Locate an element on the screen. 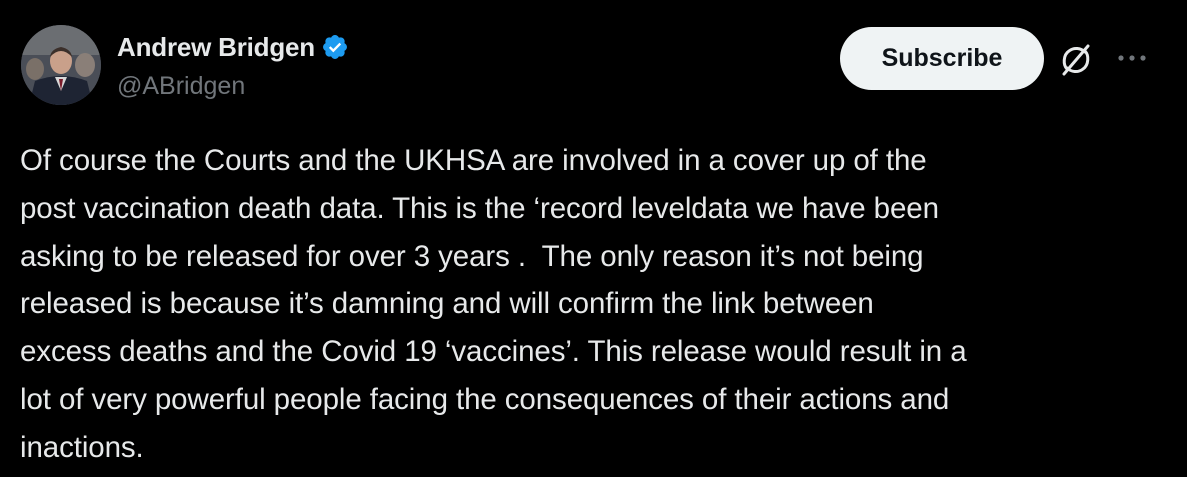 The image size is (1187, 477). avatar-photo is located at coordinates (61, 65).